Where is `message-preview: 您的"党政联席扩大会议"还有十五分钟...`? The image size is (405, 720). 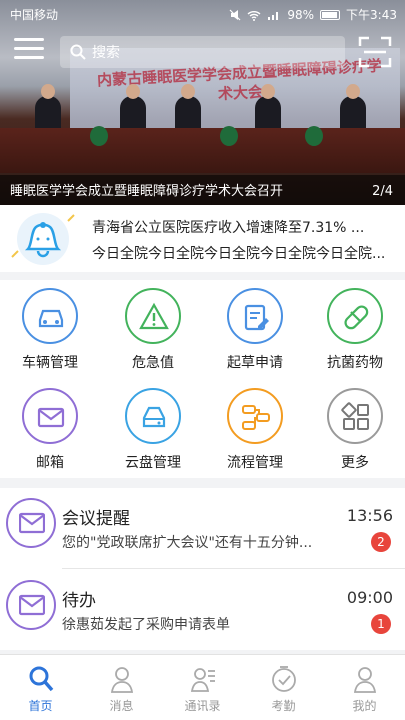
message-preview: 您的"党政联席扩大会议"还有十五分钟... is located at coordinates (187, 543).